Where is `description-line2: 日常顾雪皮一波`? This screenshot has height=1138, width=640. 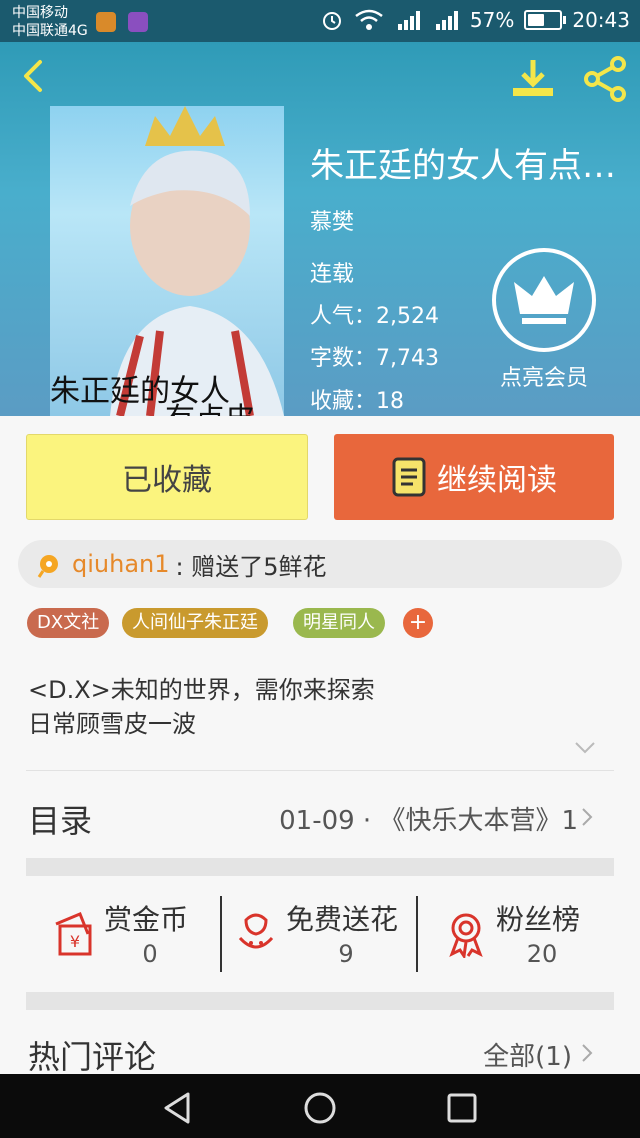 description-line2: 日常顾雪皮一波 is located at coordinates (112, 724).